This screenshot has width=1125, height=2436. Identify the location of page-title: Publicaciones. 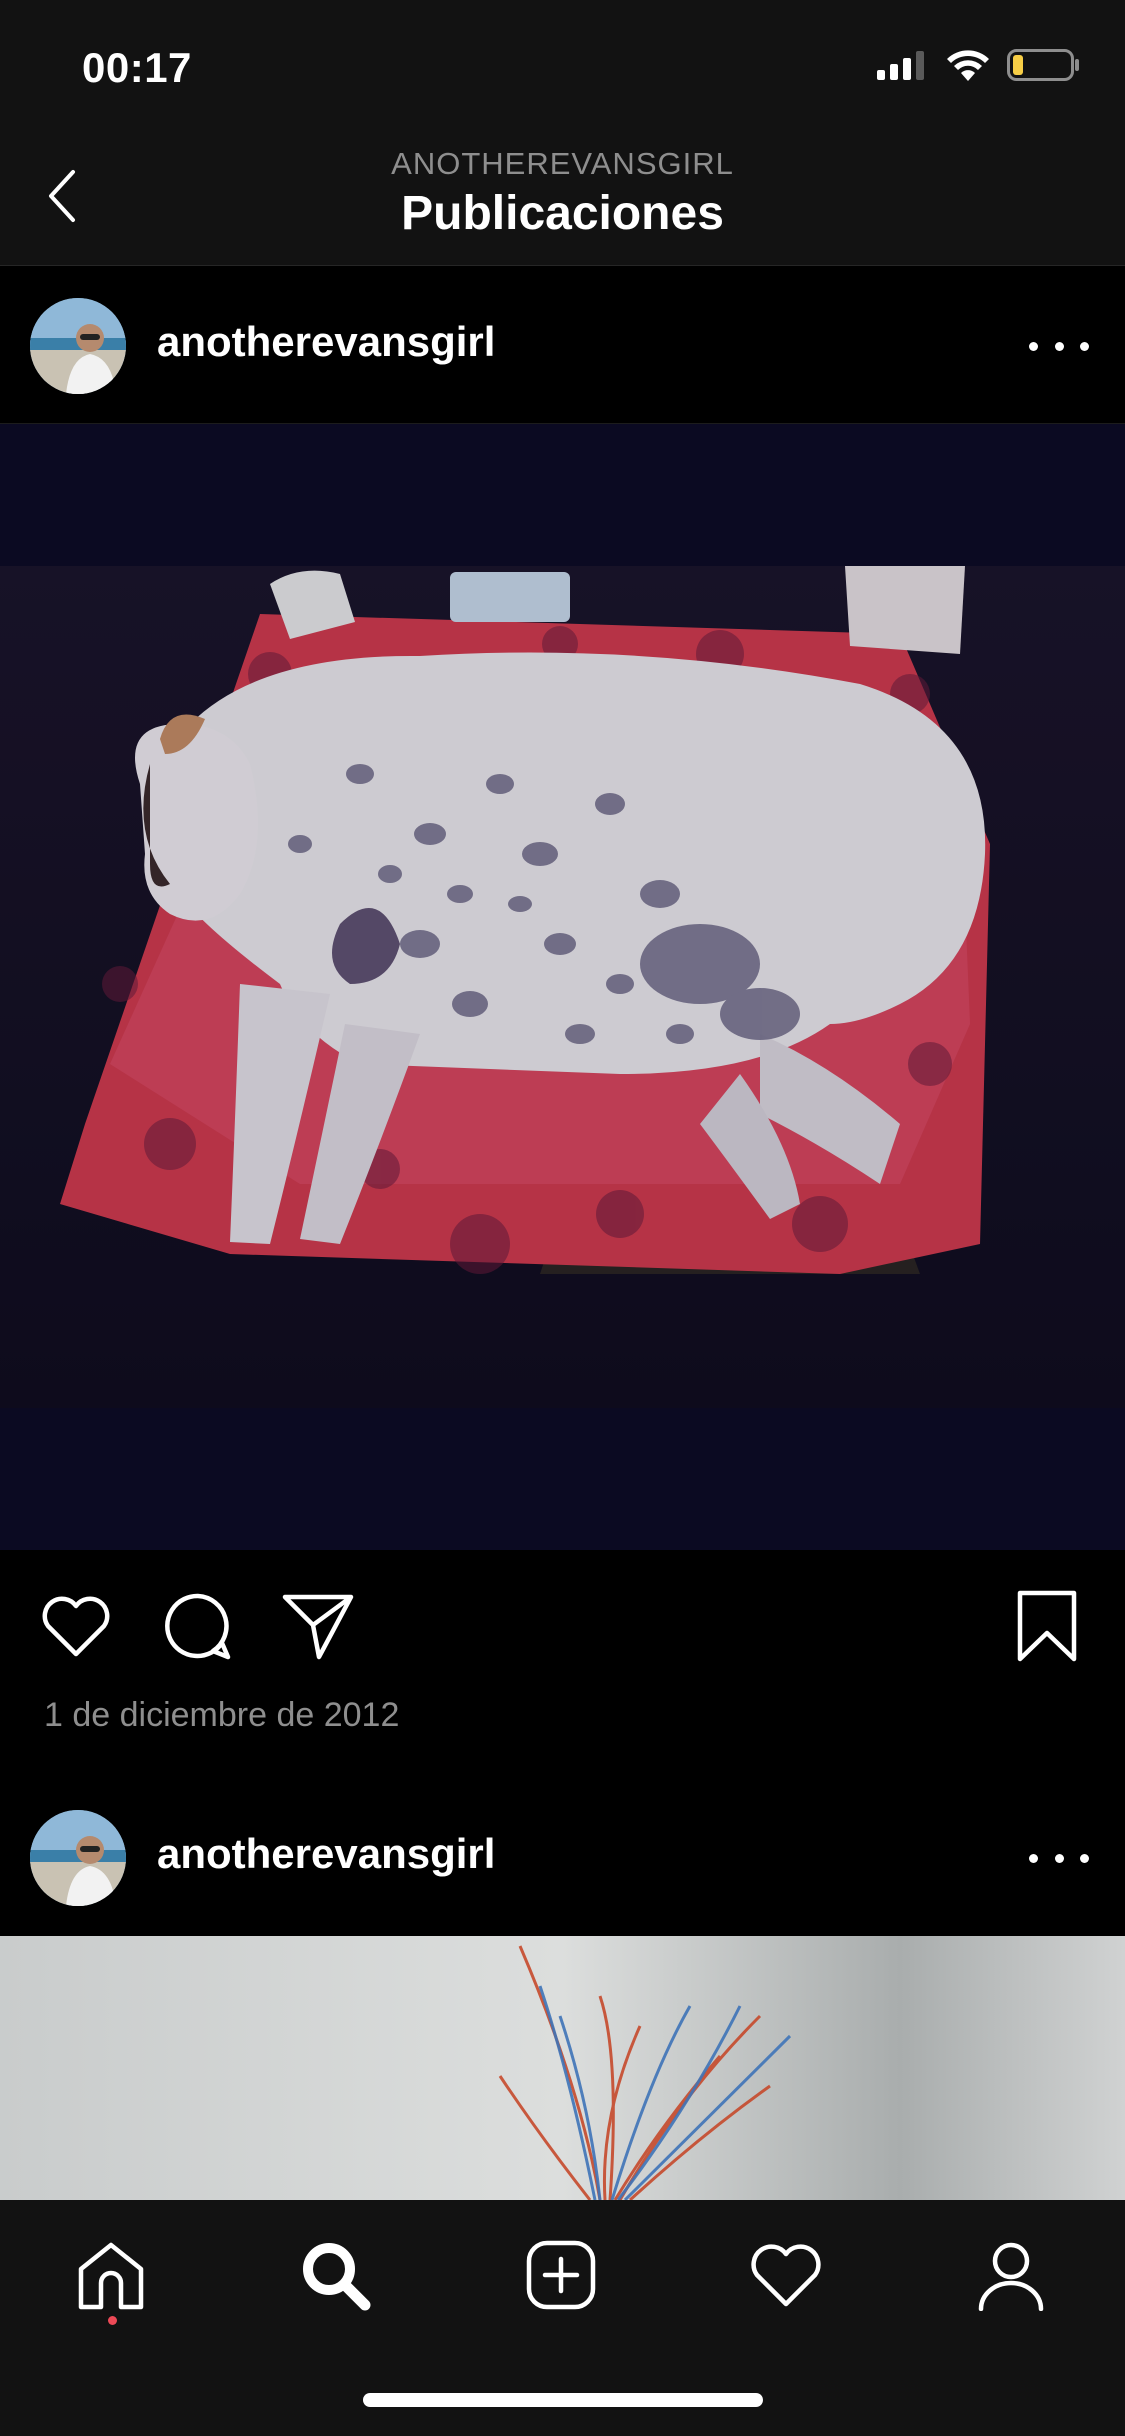
(562, 213).